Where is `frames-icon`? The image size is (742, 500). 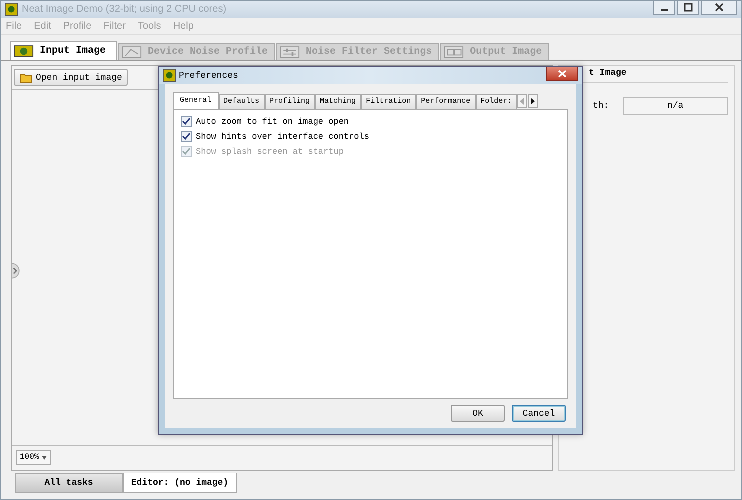 frames-icon is located at coordinates (454, 52).